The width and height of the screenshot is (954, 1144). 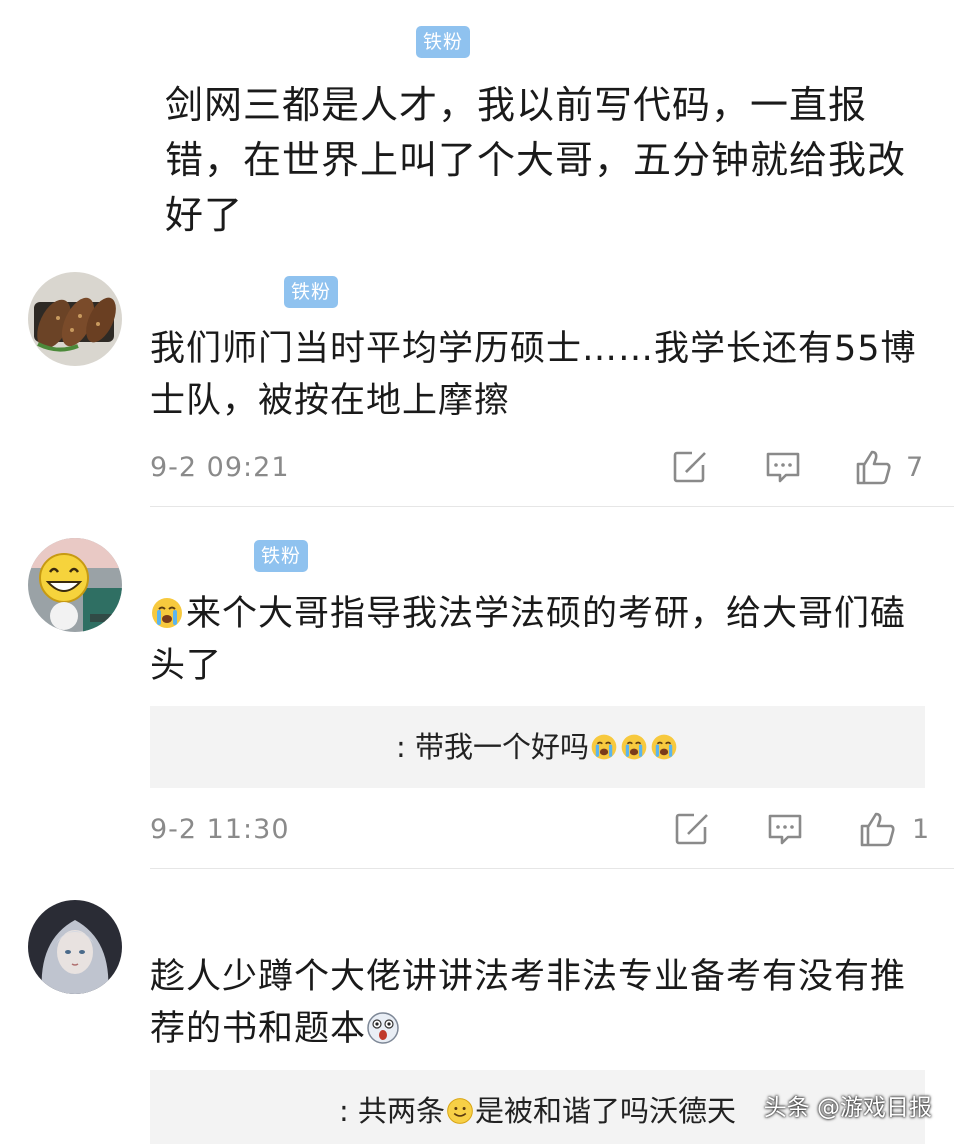 I want to click on anime-girl-avatar-image, so click(x=75, y=947).